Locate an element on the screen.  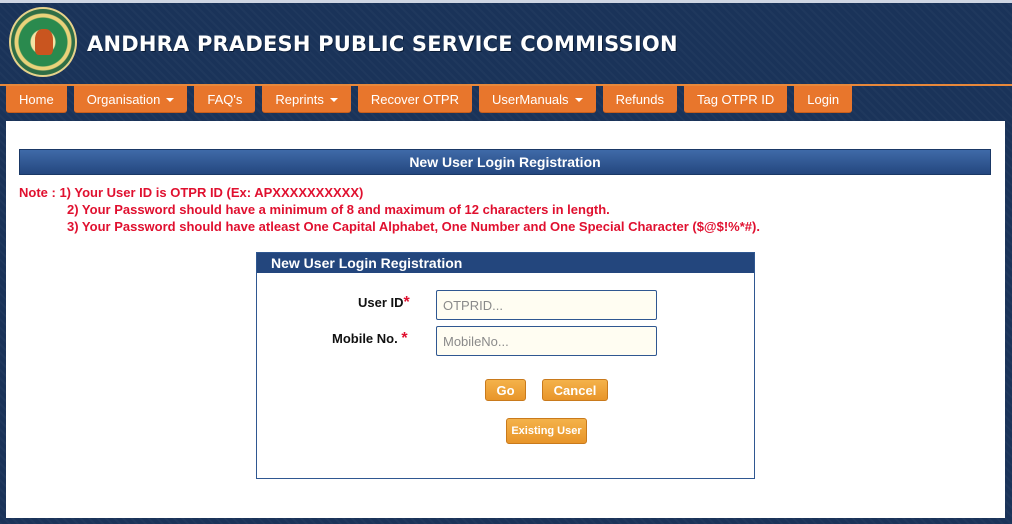
nav-item-login: Login is located at coordinates (823, 99).